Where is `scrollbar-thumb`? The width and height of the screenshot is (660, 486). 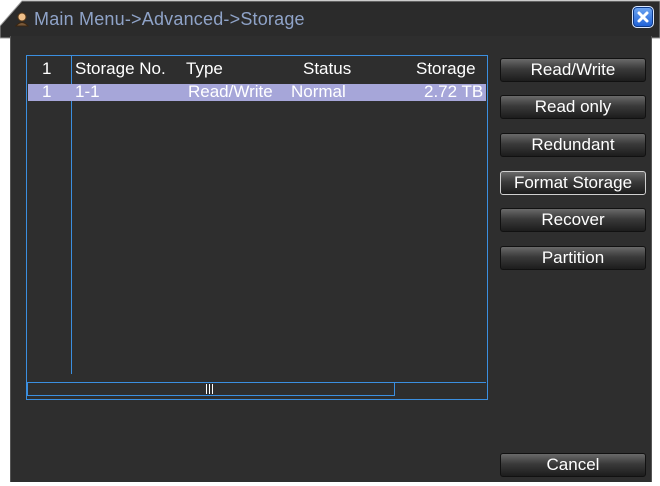
scrollbar-thumb is located at coordinates (211, 389).